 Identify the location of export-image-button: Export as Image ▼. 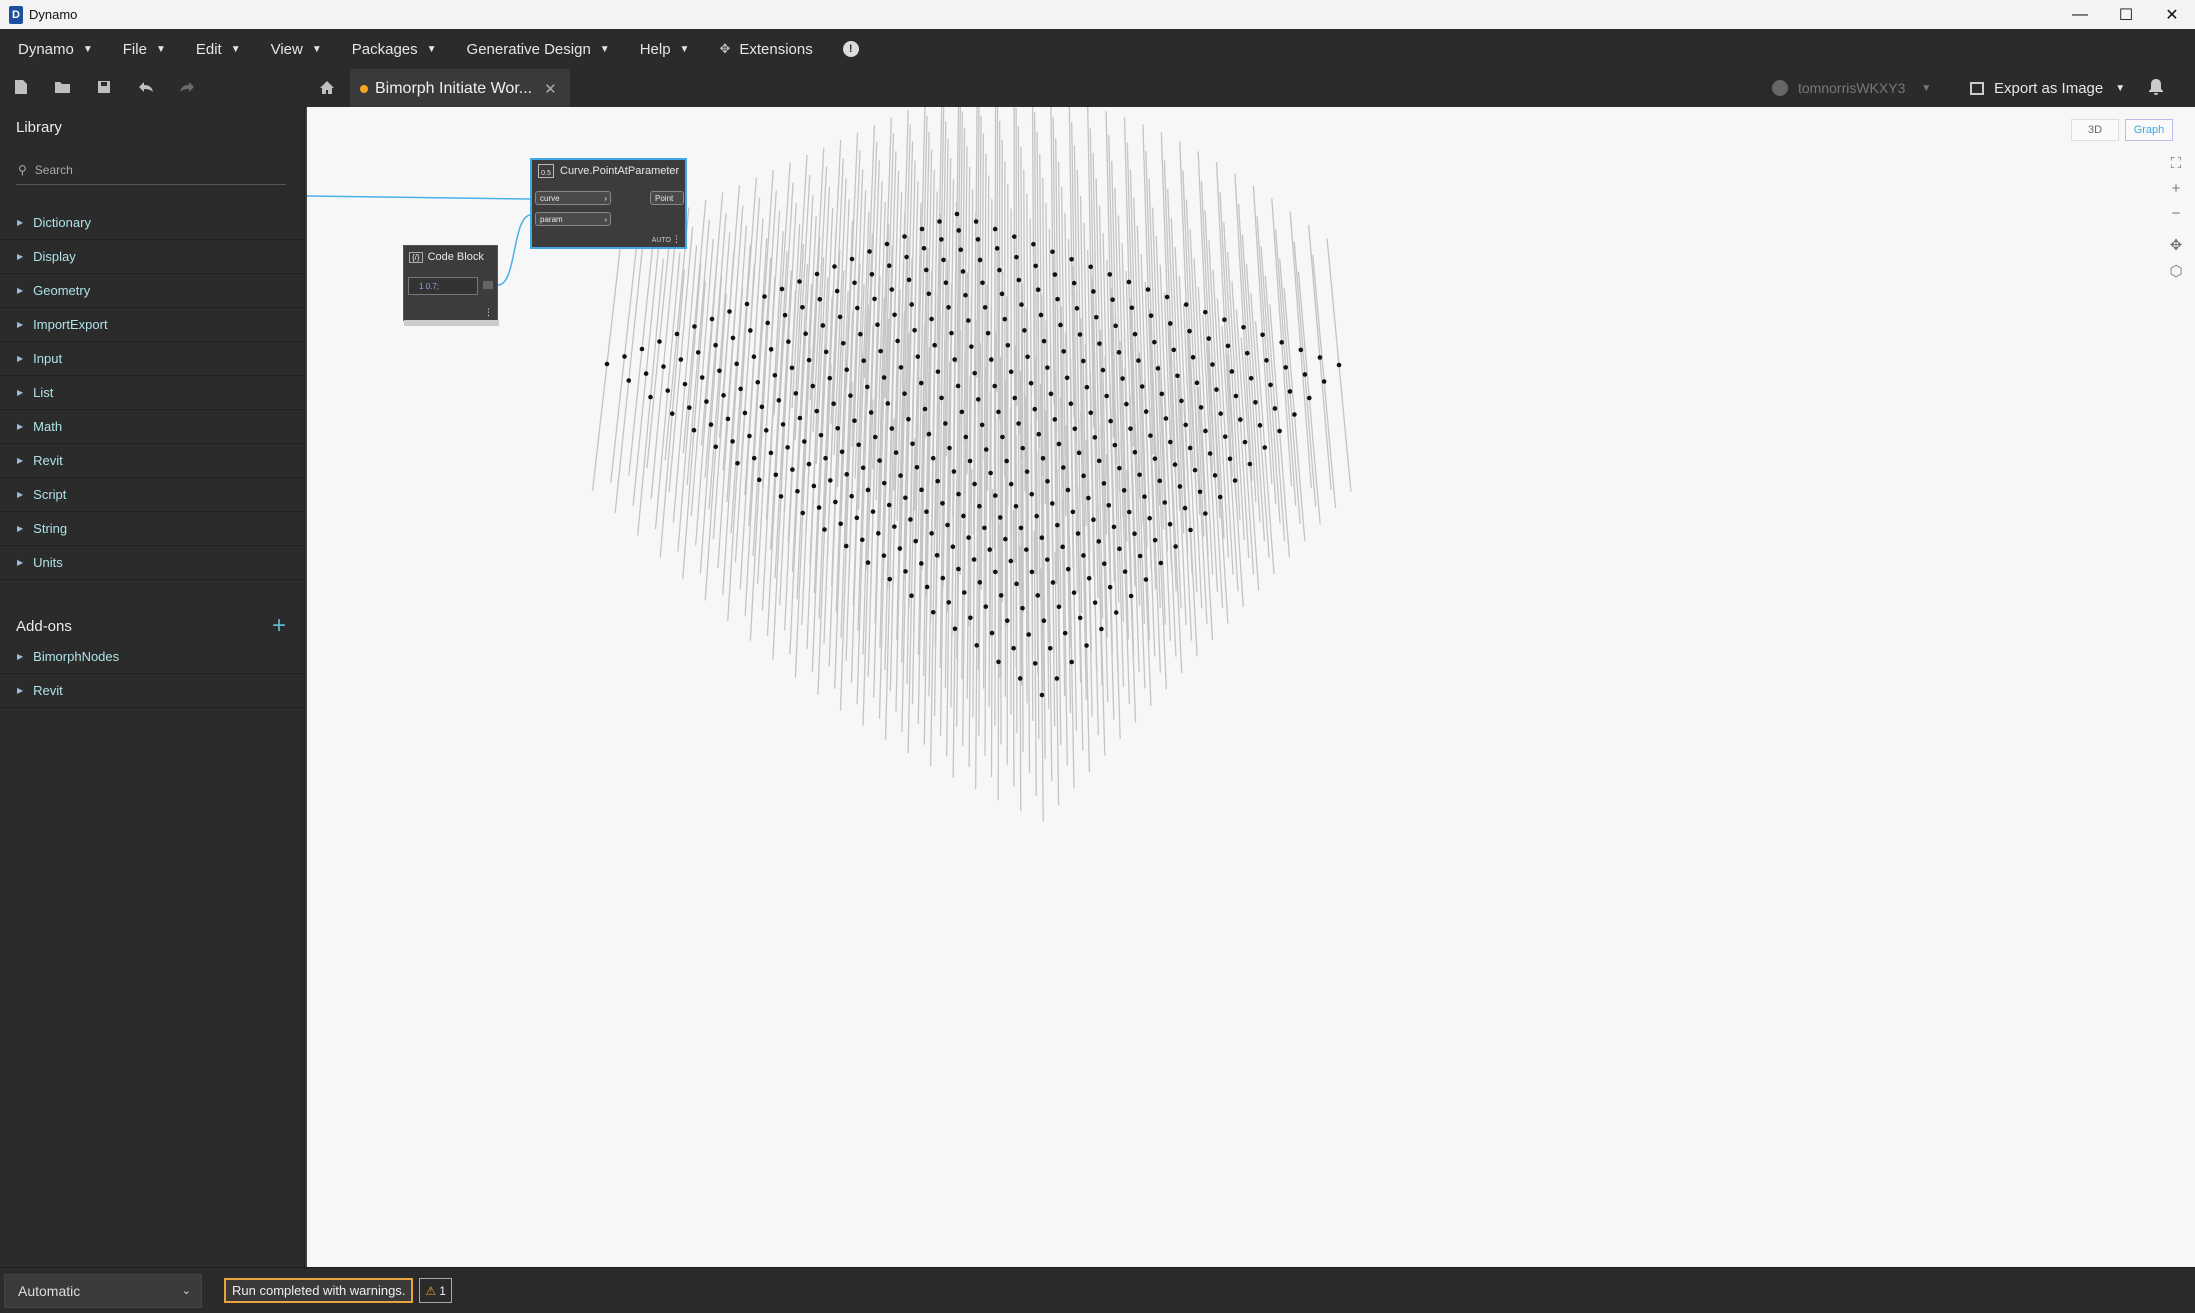
(2047, 88).